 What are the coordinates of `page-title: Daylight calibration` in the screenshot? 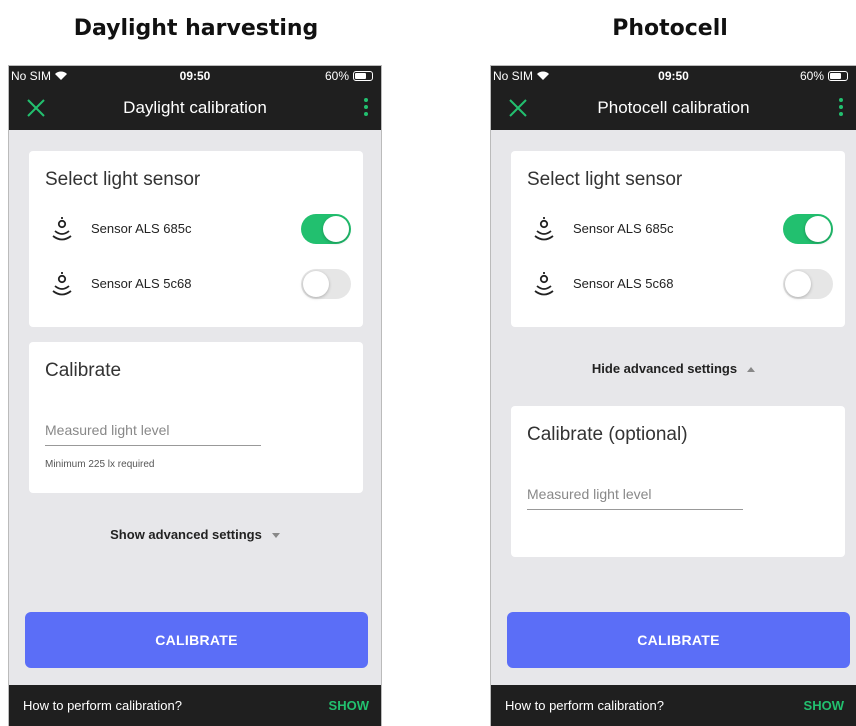 It's located at (195, 107).